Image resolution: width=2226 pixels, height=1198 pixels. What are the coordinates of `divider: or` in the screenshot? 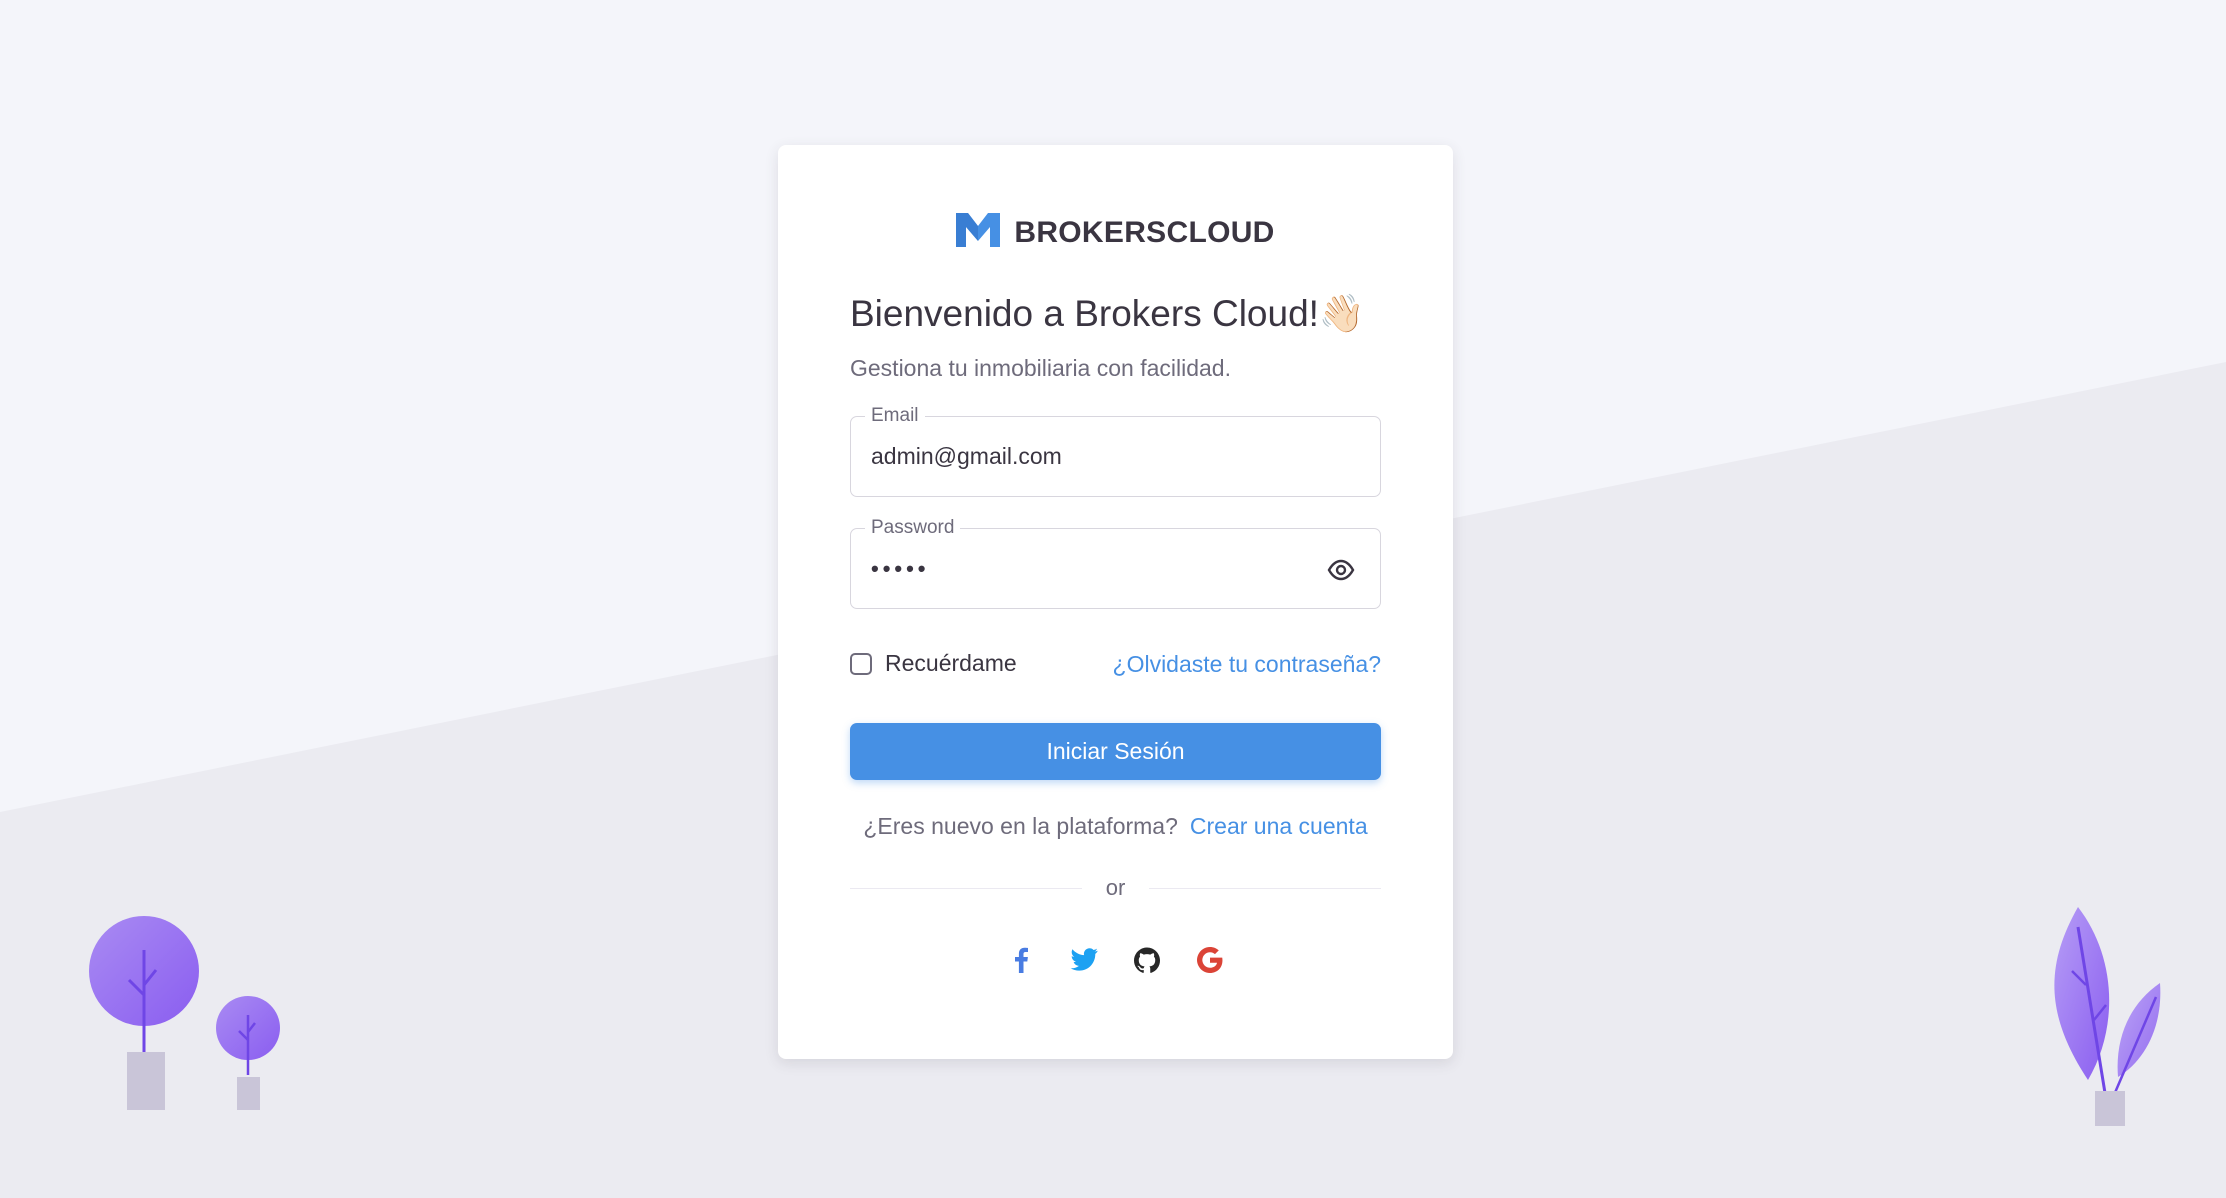 It's located at (1115, 888).